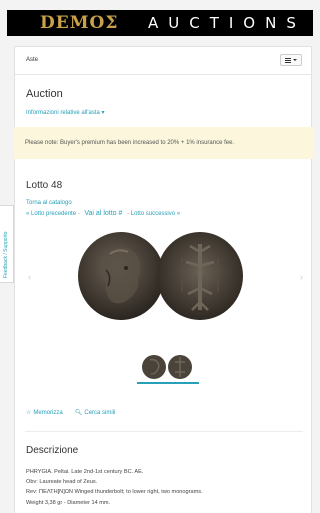 The image size is (320, 513). I want to click on prev-lot-link: « Lotto precedente, so click(51, 214).